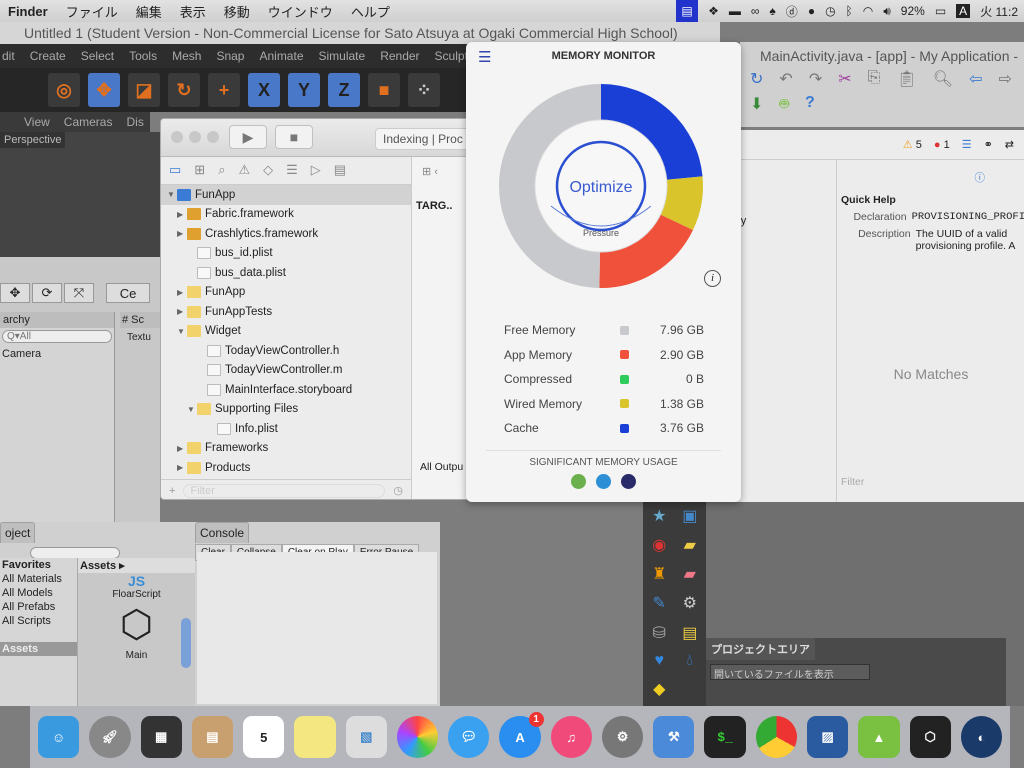 The height and width of the screenshot is (768, 1024). What do you see at coordinates (224, 90) in the screenshot?
I see `world-axis-icon: +` at bounding box center [224, 90].